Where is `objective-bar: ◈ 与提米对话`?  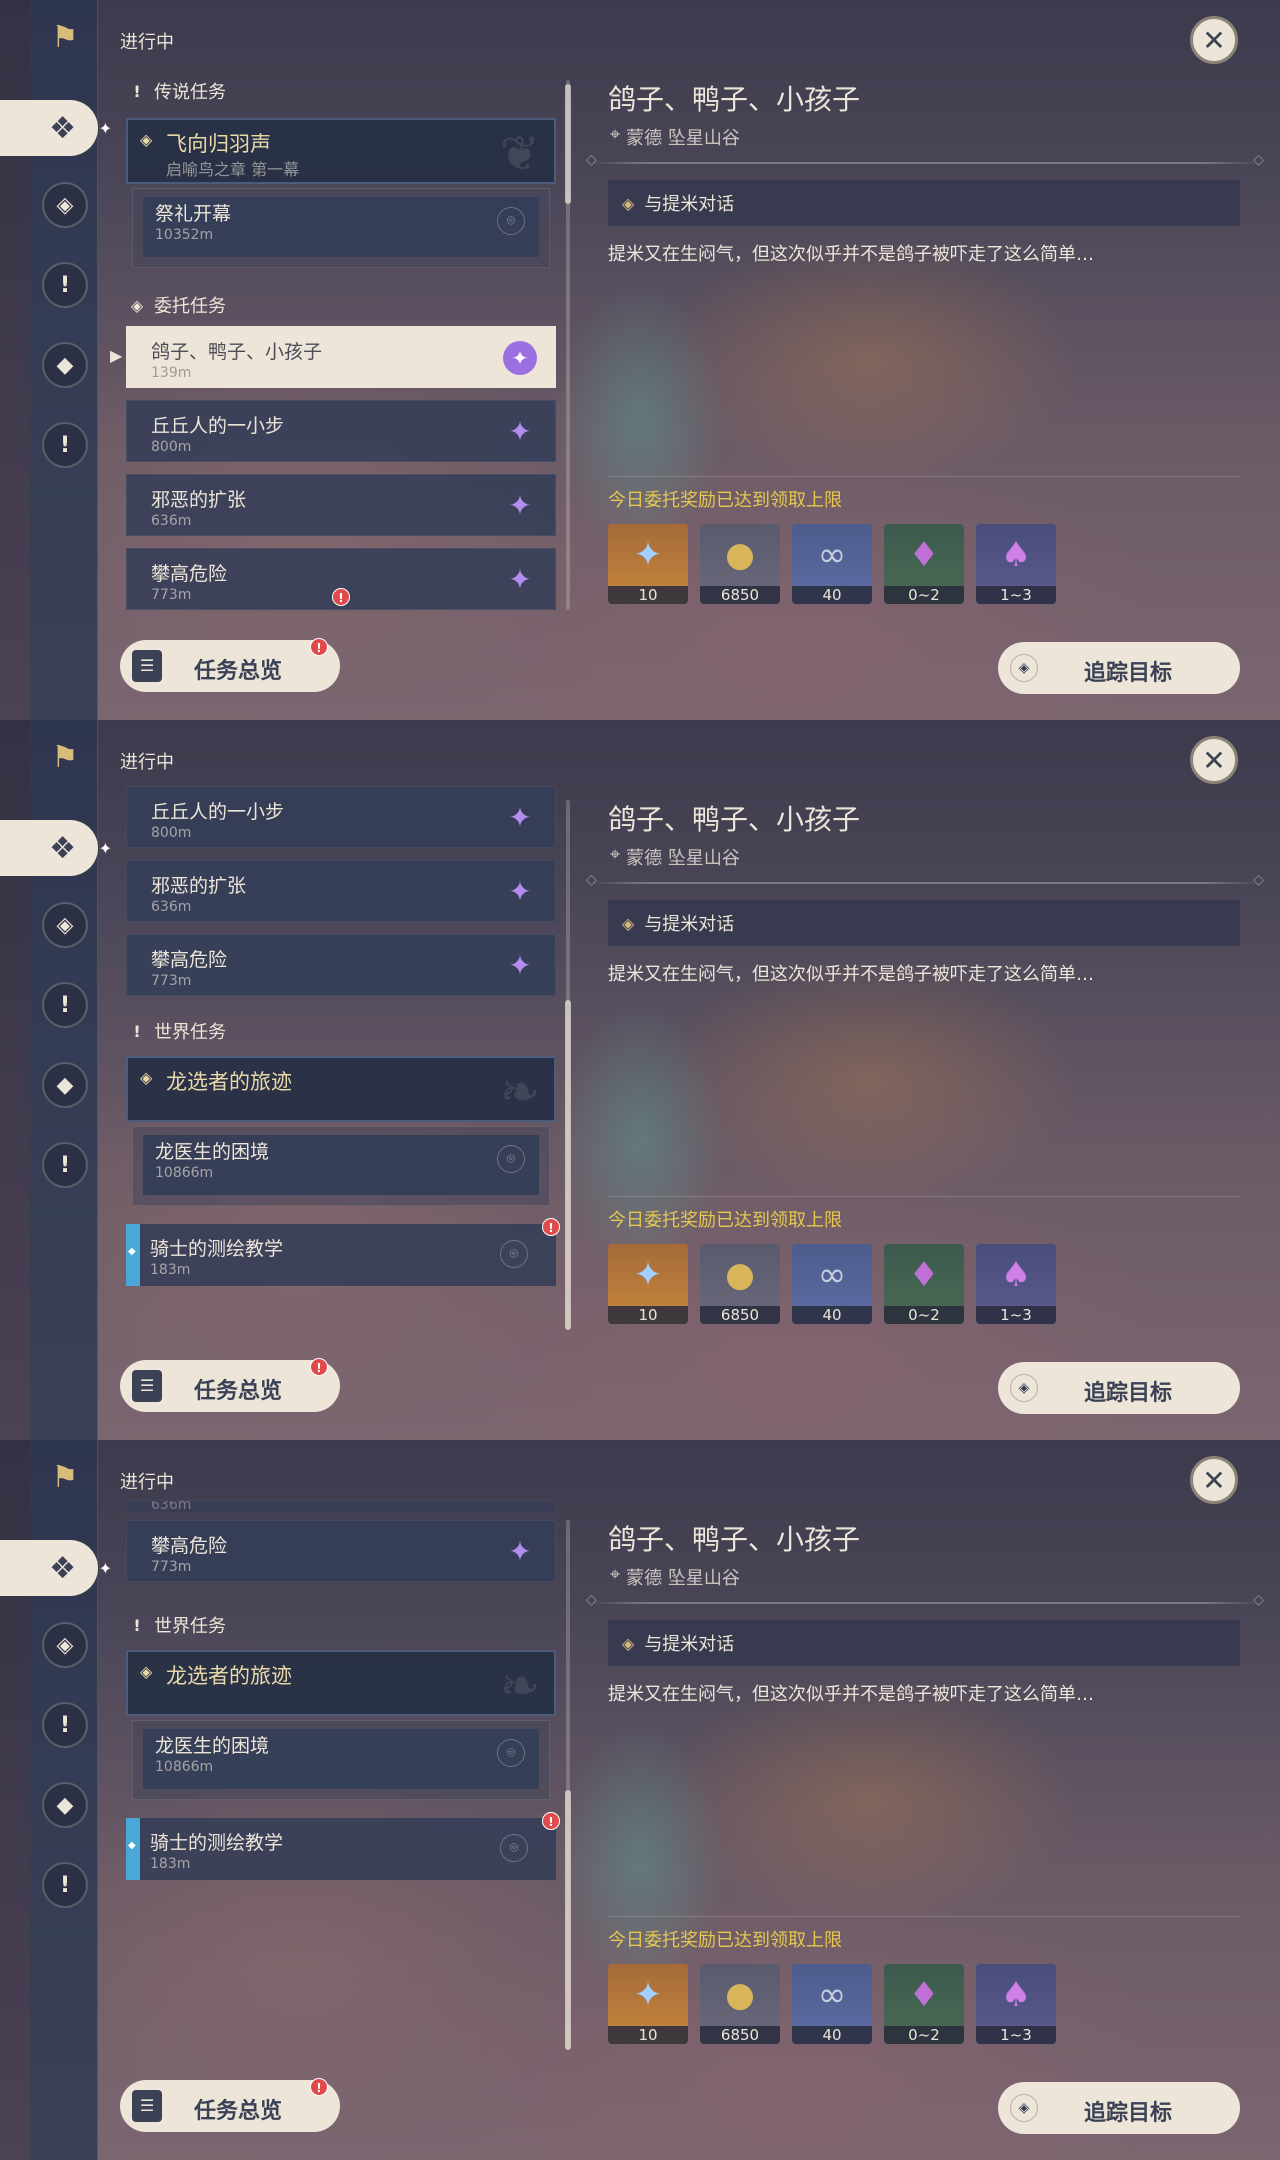
objective-bar: ◈ 与提米对话 is located at coordinates (924, 923).